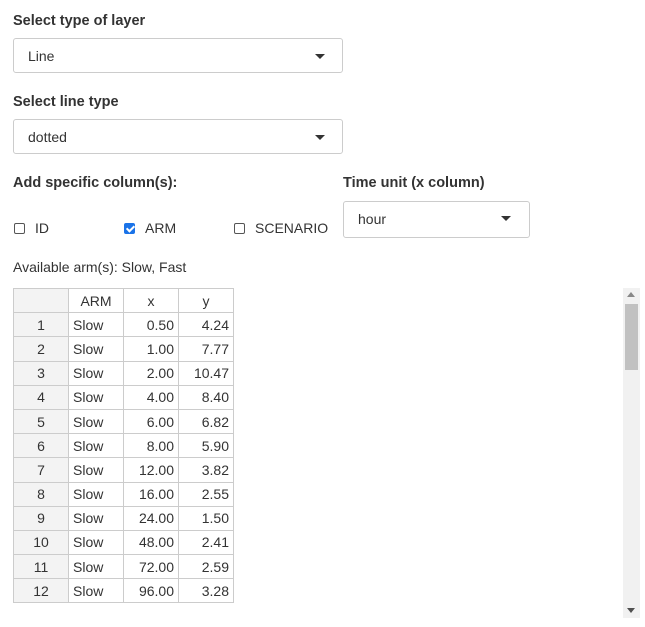 Image resolution: width=645 pixels, height=627 pixels. I want to click on time-unit-label: Time unit (x column), so click(414, 183).